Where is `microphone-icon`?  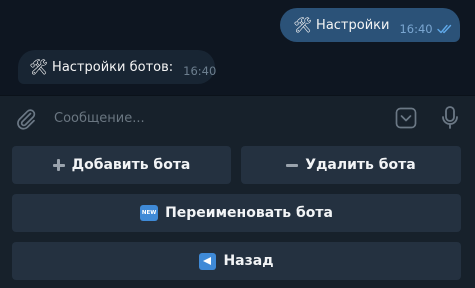 microphone-icon is located at coordinates (450, 118).